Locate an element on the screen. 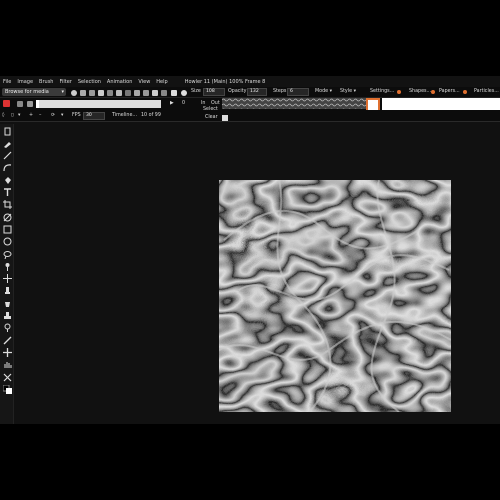  pattern-icon is located at coordinates (128, 92).